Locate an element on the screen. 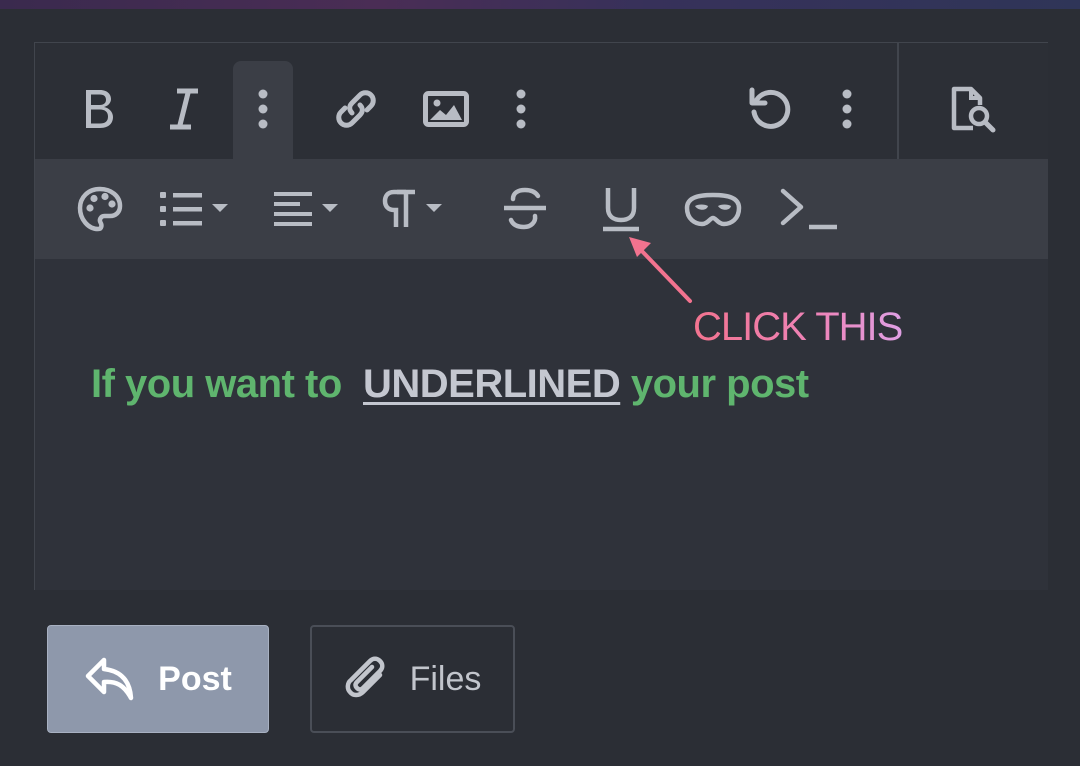 The image size is (1080, 766). bold-icon is located at coordinates (99, 109).